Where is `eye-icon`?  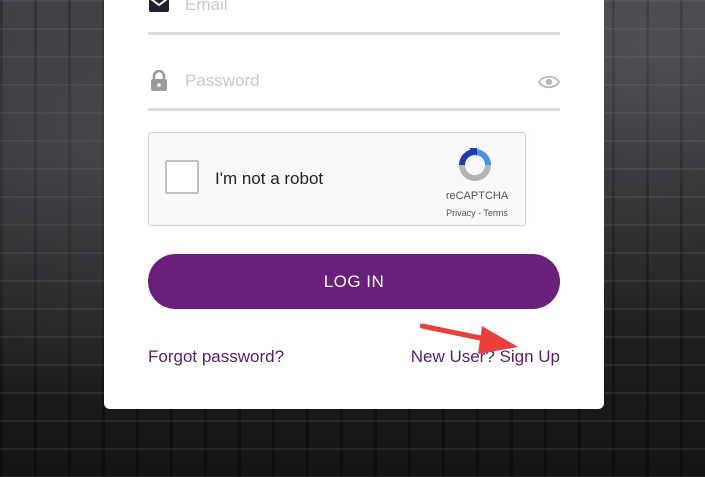 eye-icon is located at coordinates (549, 82).